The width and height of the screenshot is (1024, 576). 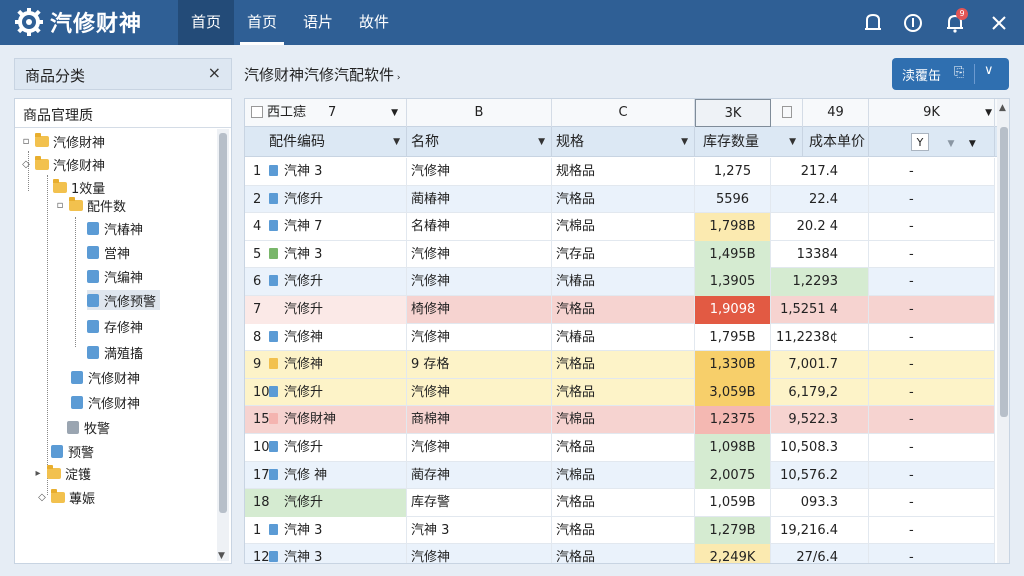 What do you see at coordinates (479, 503) in the screenshot?
I see `cell-name: 库存警` at bounding box center [479, 503].